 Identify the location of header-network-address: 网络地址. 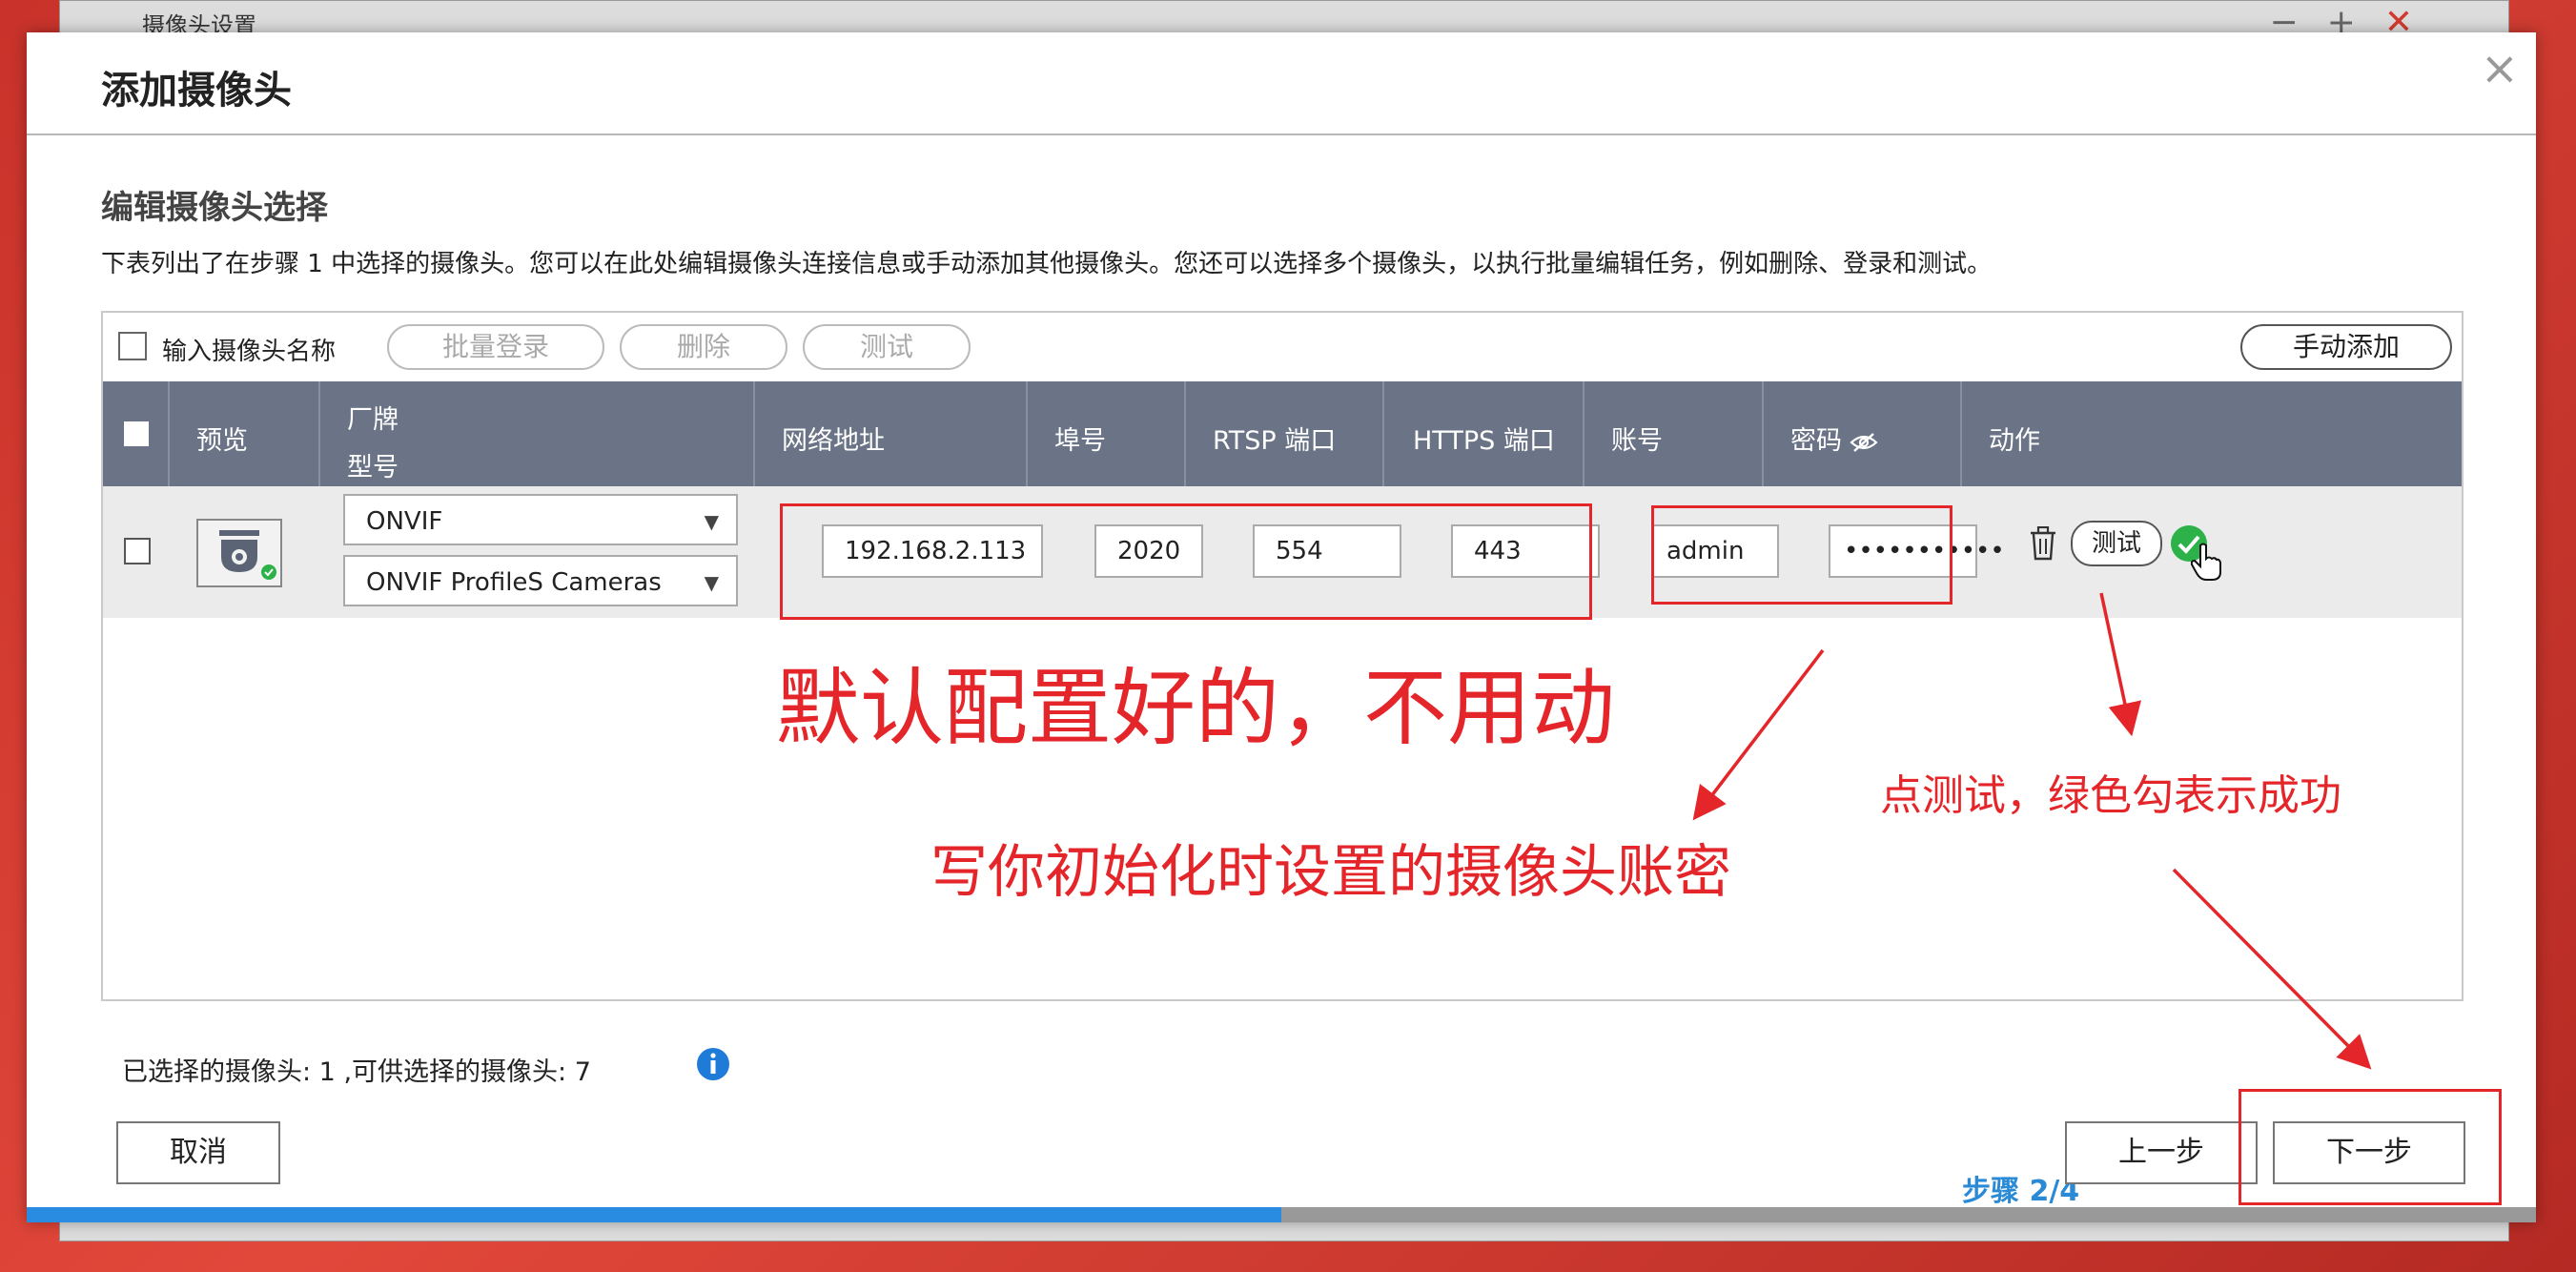
(891, 433).